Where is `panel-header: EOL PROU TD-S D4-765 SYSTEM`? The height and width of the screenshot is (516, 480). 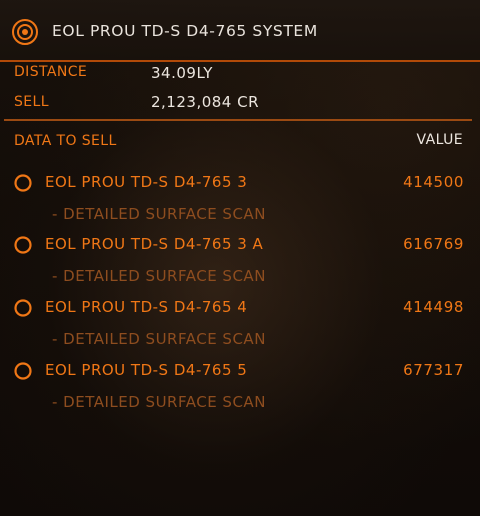
panel-header: EOL PROU TD-S D4-765 SYSTEM is located at coordinates (240, 31).